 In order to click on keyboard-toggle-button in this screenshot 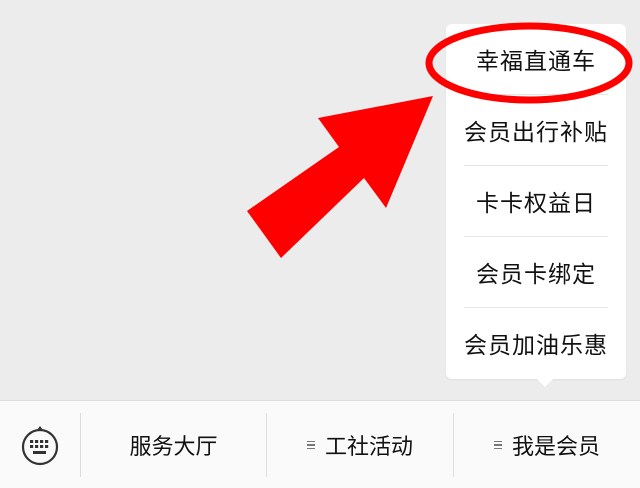, I will do `click(40, 444)`.